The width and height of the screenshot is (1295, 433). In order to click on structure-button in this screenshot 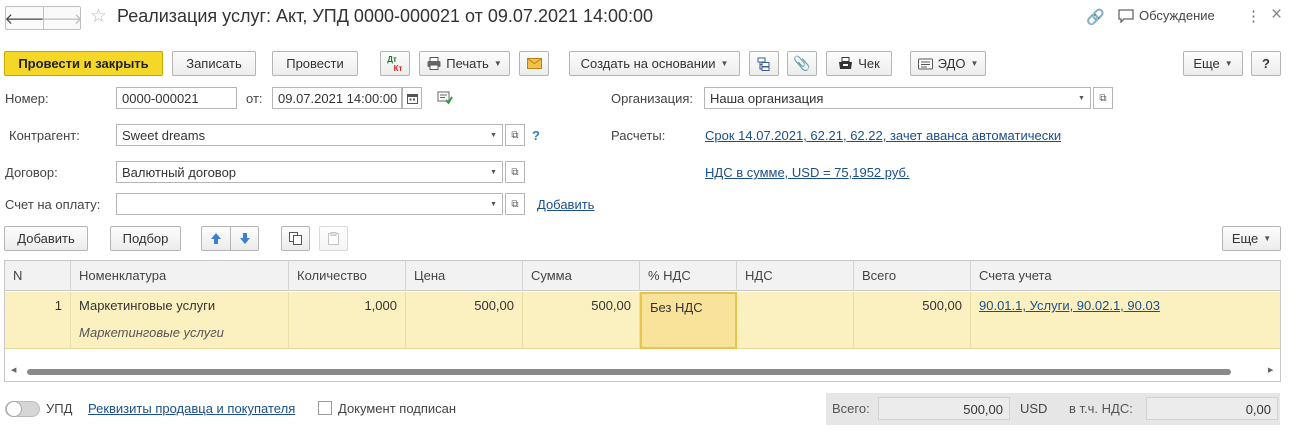, I will do `click(764, 63)`.